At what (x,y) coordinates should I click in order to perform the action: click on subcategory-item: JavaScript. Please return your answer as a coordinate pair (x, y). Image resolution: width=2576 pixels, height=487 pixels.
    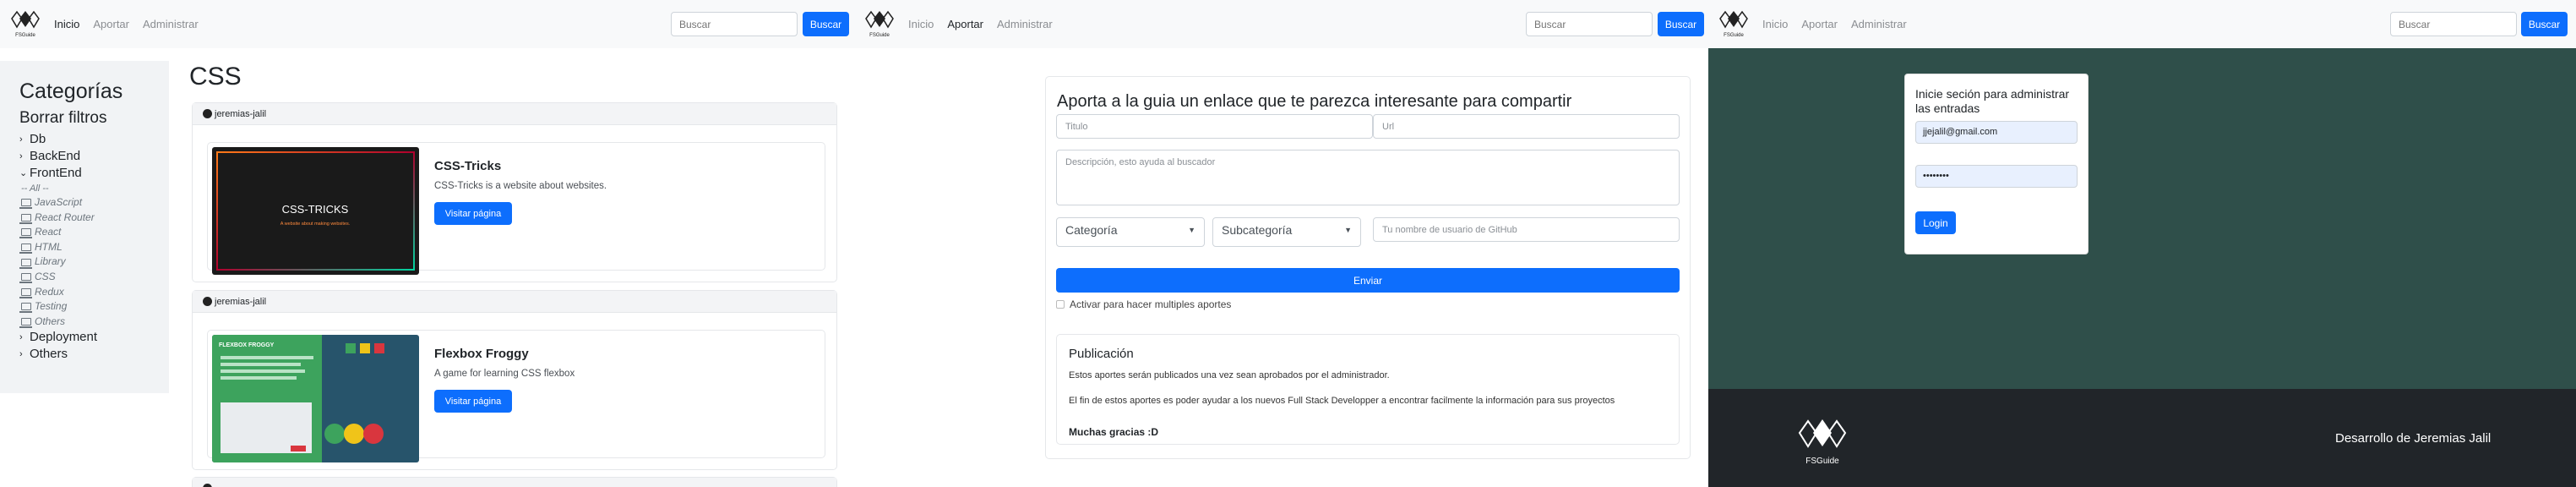
    Looking at the image, I should click on (94, 203).